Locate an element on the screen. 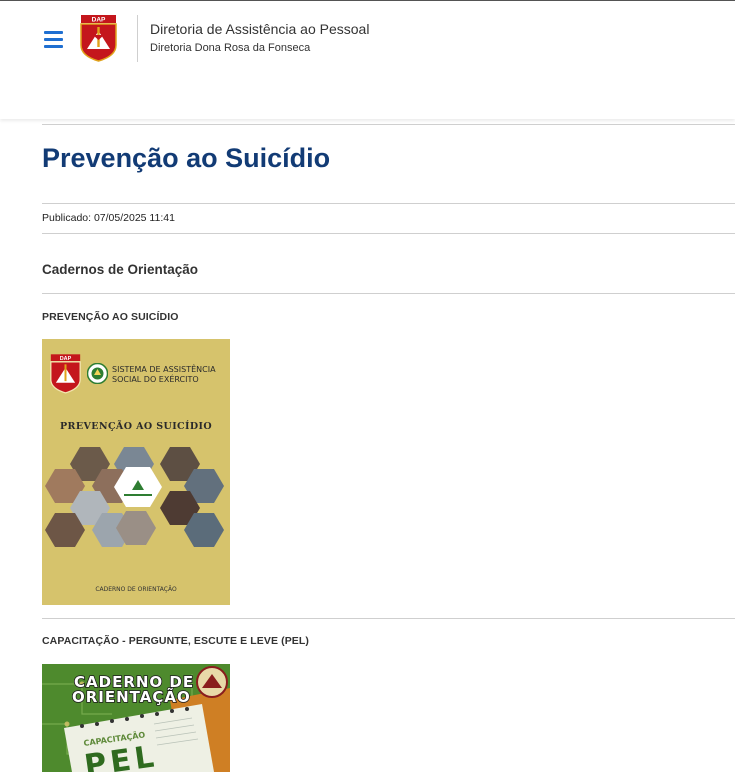 The width and height of the screenshot is (735, 772). header-separator is located at coordinates (137, 38).